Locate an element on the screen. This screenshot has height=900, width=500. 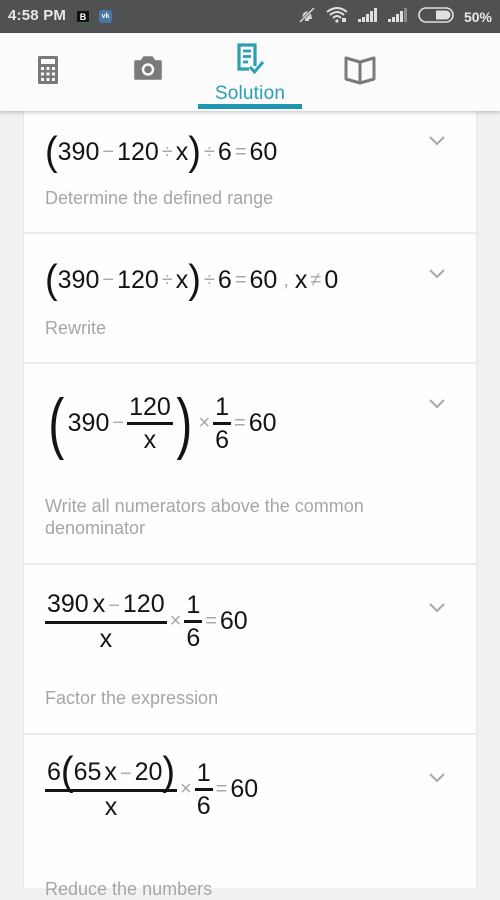
solution-icon is located at coordinates (250, 61).